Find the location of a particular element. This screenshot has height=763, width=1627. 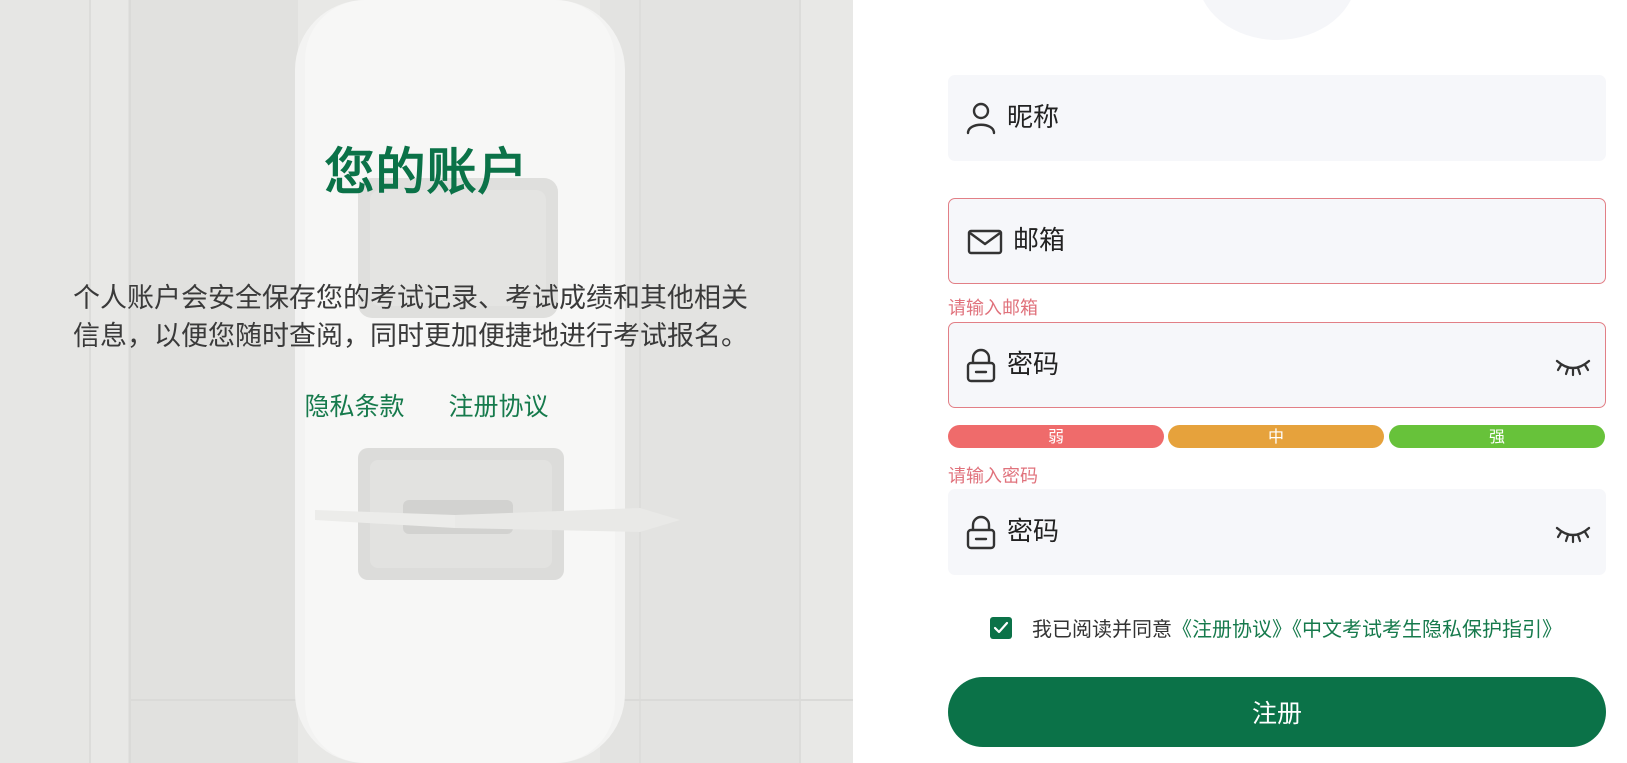

strength-weak: 弱 is located at coordinates (1056, 436).